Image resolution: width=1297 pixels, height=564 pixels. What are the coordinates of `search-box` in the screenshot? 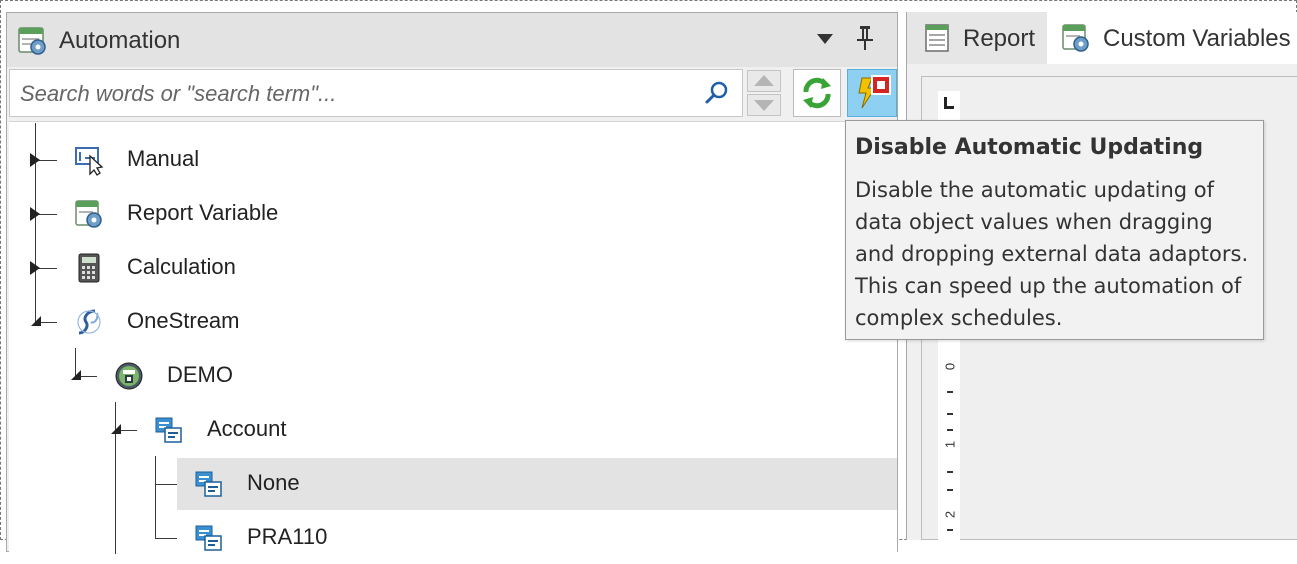 It's located at (376, 93).